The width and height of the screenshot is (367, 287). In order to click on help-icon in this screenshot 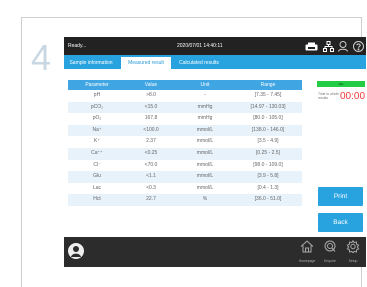, I will do `click(358, 46)`.